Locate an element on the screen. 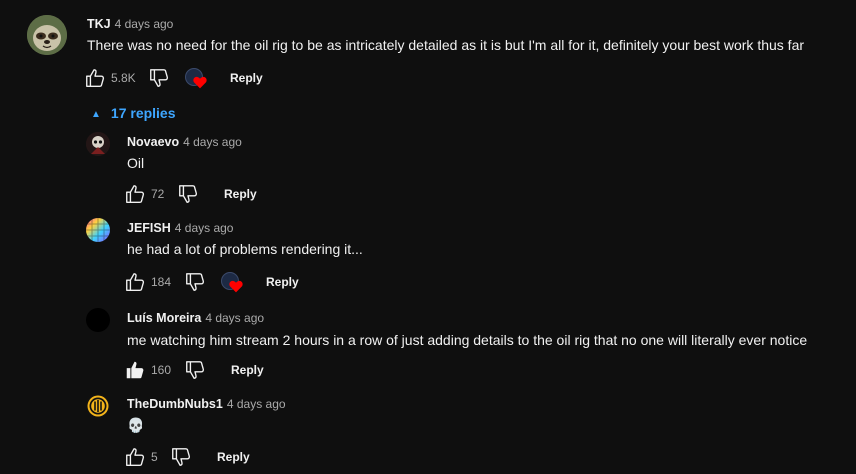 Image resolution: width=856 pixels, height=474 pixels. skull-avatar-icon is located at coordinates (98, 144).